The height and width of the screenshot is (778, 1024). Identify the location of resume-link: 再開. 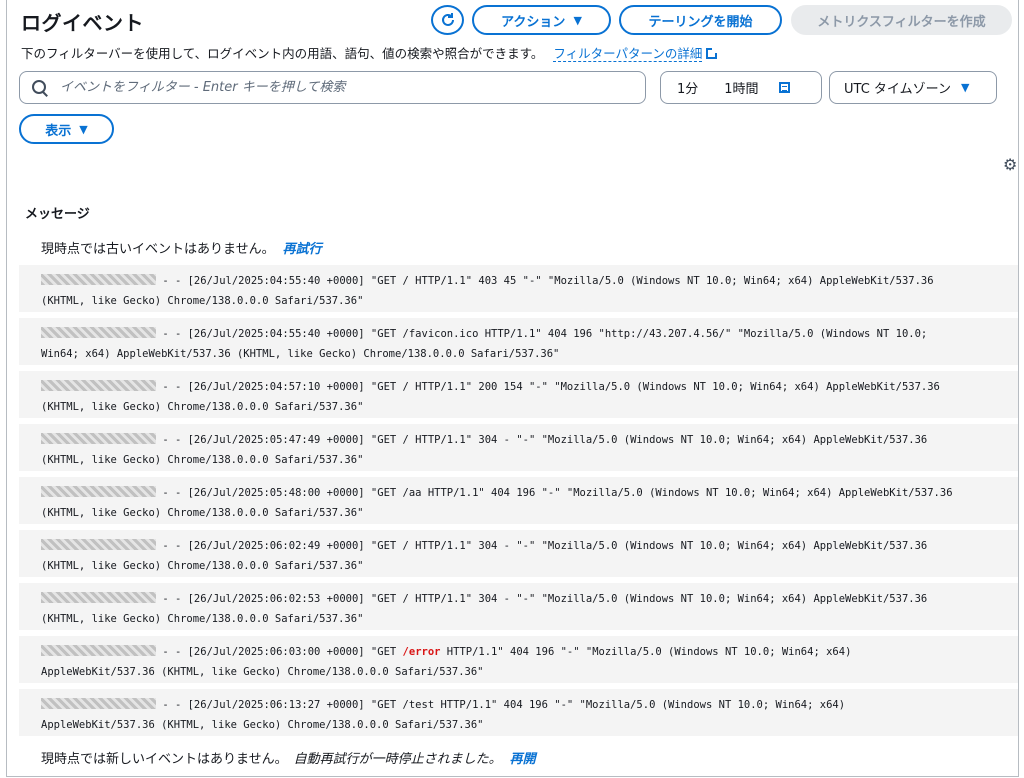
(523, 759).